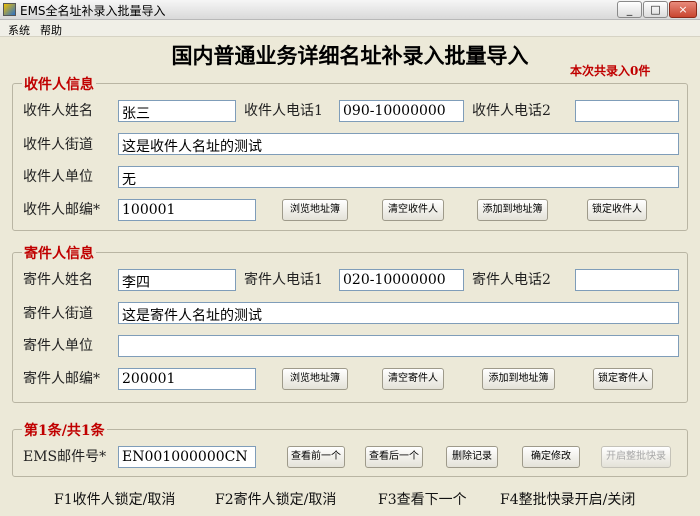  I want to click on ems-number-input: EN001000000CN, so click(187, 457).